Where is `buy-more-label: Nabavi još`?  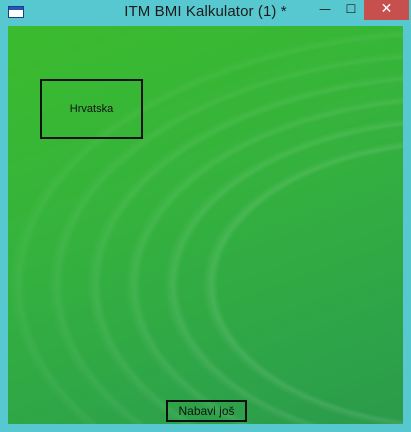 buy-more-label: Nabavi još is located at coordinates (206, 411).